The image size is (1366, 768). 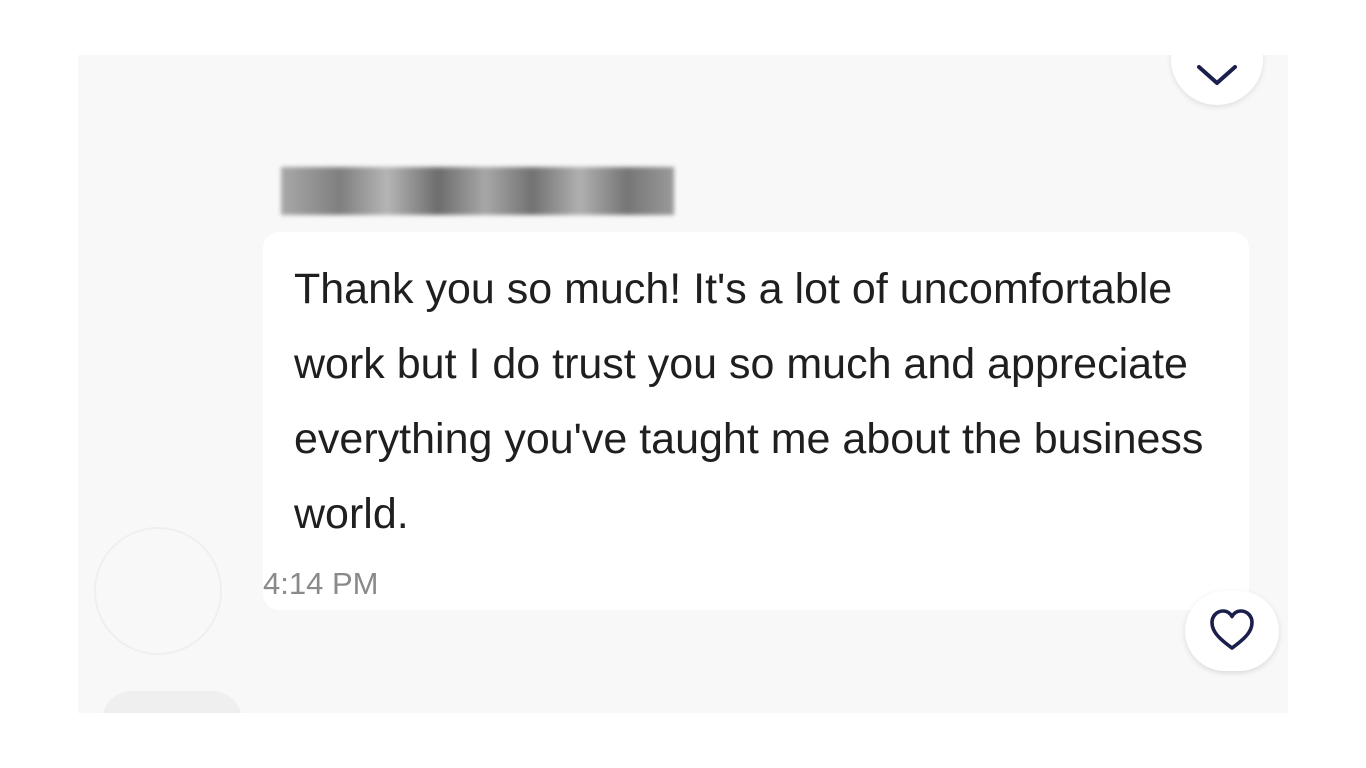 I want to click on chevron-down-icon, so click(x=1217, y=75).